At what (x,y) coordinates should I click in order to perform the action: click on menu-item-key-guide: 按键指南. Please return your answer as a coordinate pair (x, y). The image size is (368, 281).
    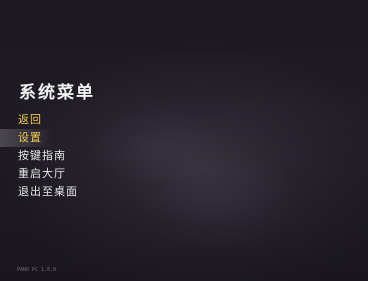
    Looking at the image, I should click on (100, 156).